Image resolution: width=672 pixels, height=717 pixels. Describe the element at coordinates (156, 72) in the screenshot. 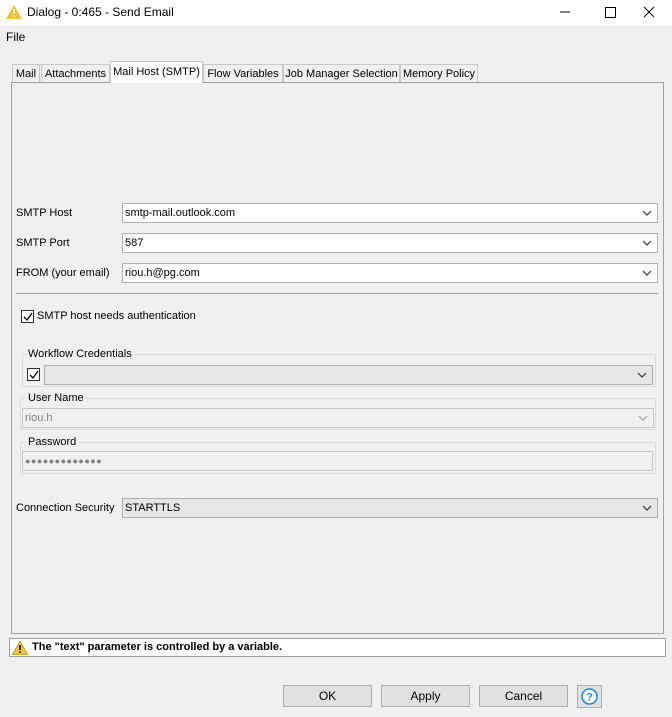

I see `tab-mail-host-smtp: Mail Host (SMTP)` at that location.